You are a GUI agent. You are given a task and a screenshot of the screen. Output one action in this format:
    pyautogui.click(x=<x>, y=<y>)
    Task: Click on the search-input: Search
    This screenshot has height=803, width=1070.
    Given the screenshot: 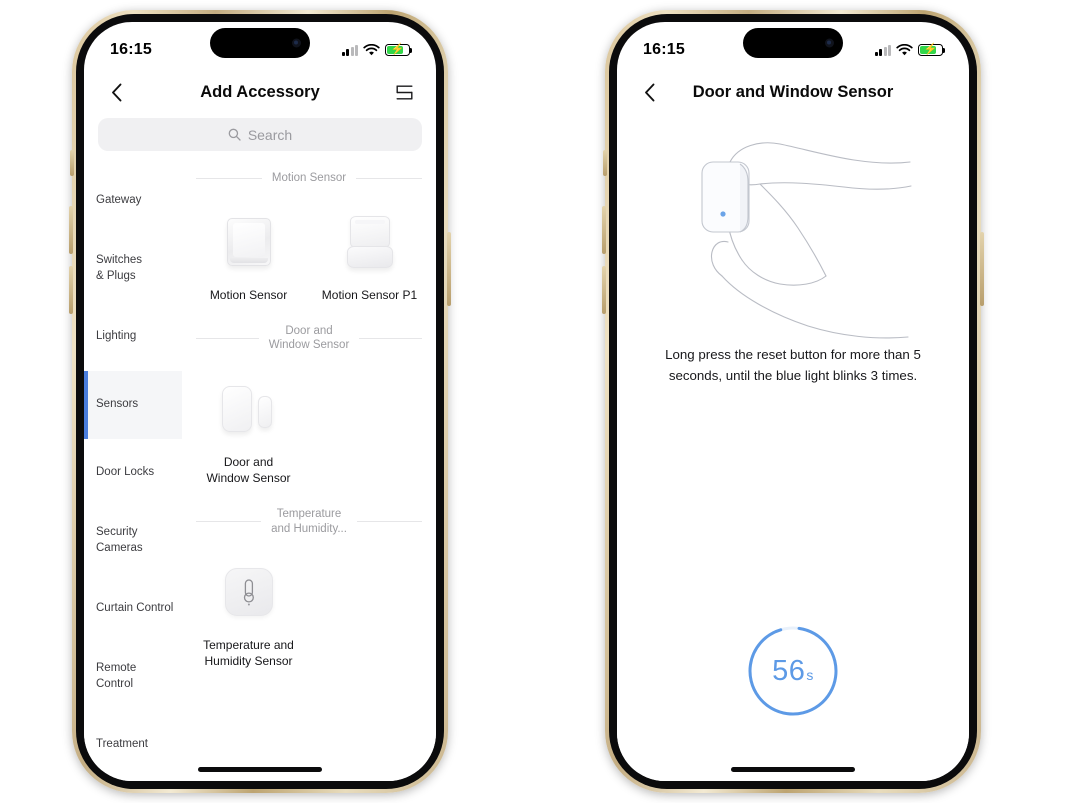 What is the action you would take?
    pyautogui.click(x=260, y=134)
    